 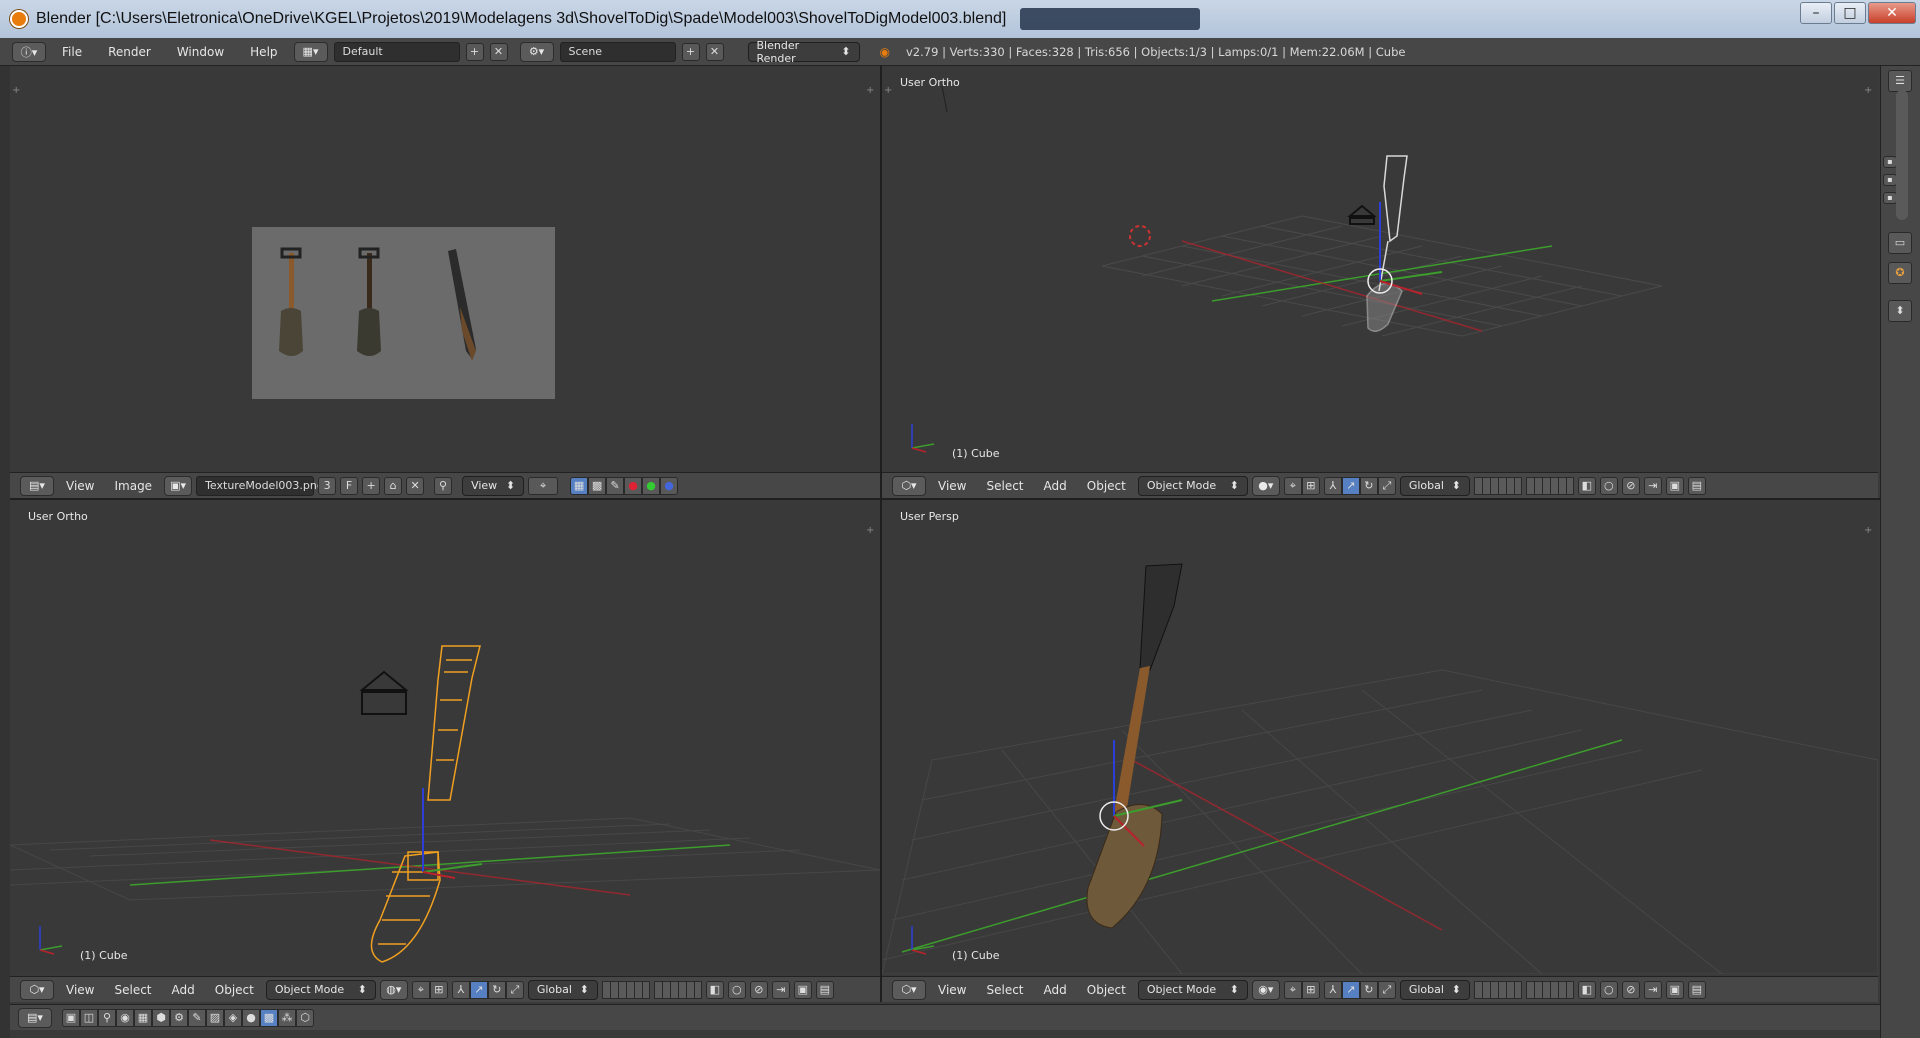 What do you see at coordinates (669, 485) in the screenshot?
I see `blue-channel-icon: ●` at bounding box center [669, 485].